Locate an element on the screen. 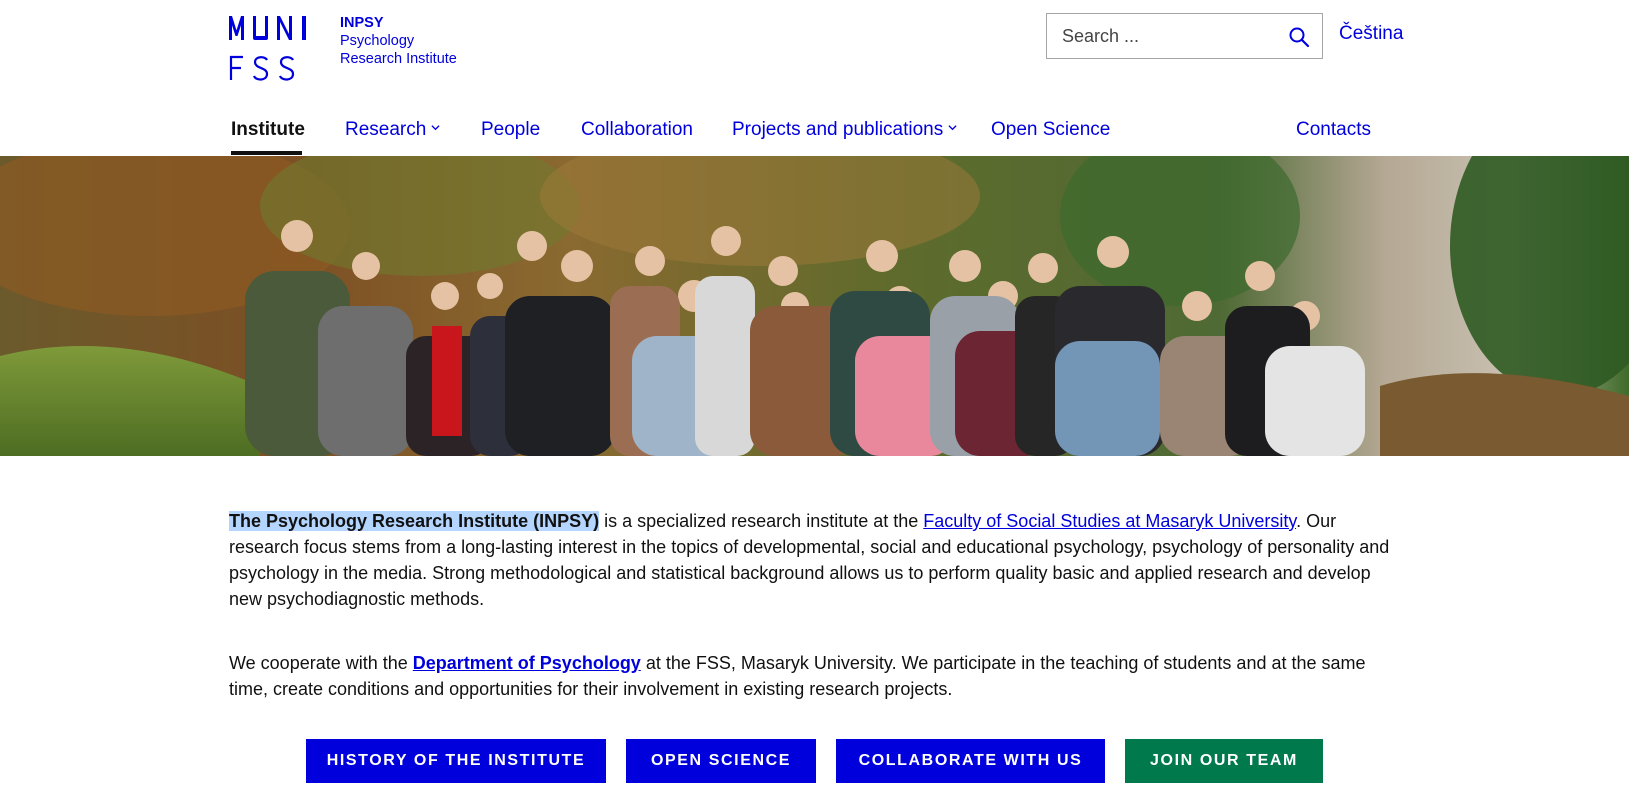  nav-item-label: Institute is located at coordinates (268, 129).